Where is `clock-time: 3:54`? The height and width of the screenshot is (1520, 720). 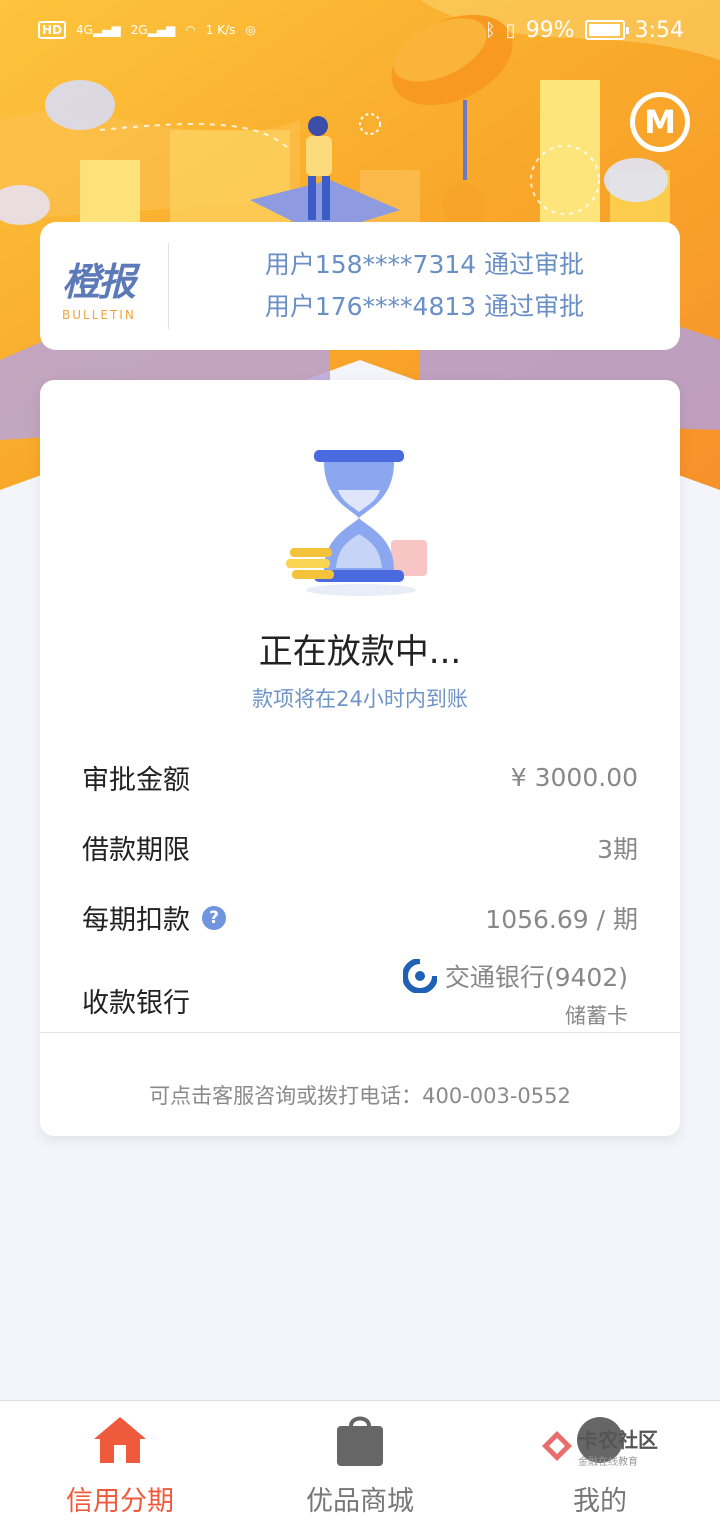 clock-time: 3:54 is located at coordinates (659, 30).